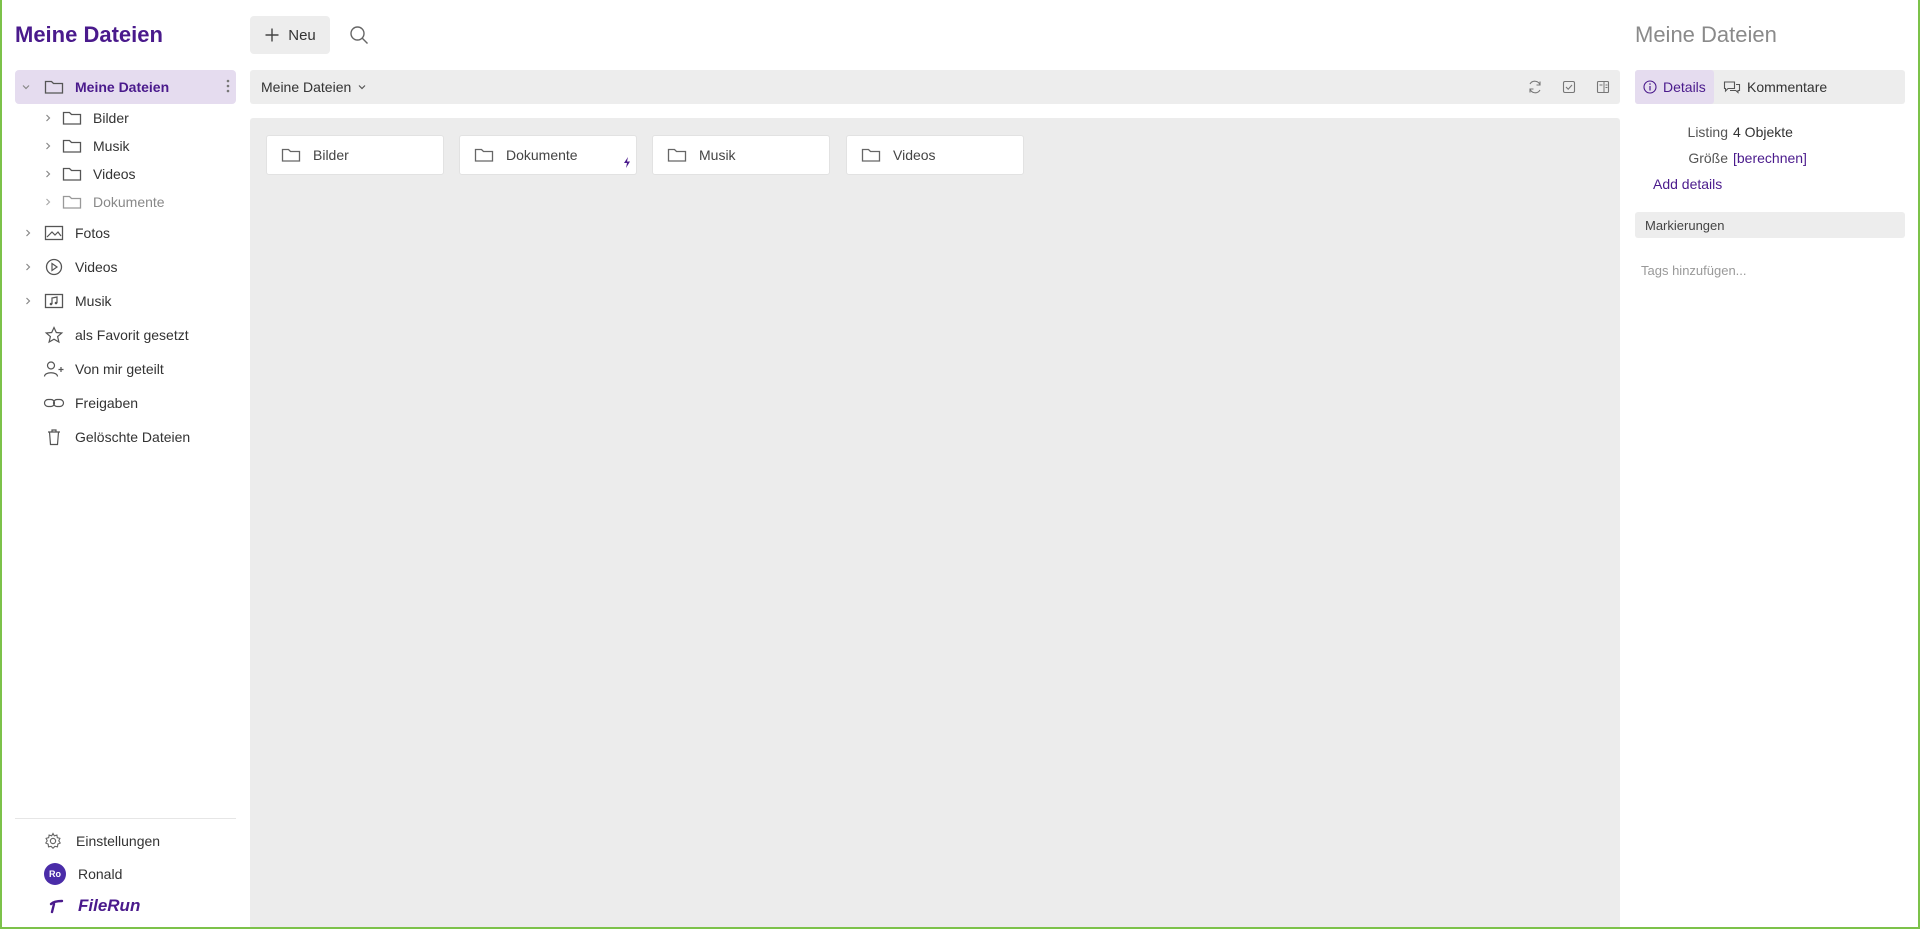 The image size is (1920, 929). I want to click on sidebar-divider, so click(125, 818).